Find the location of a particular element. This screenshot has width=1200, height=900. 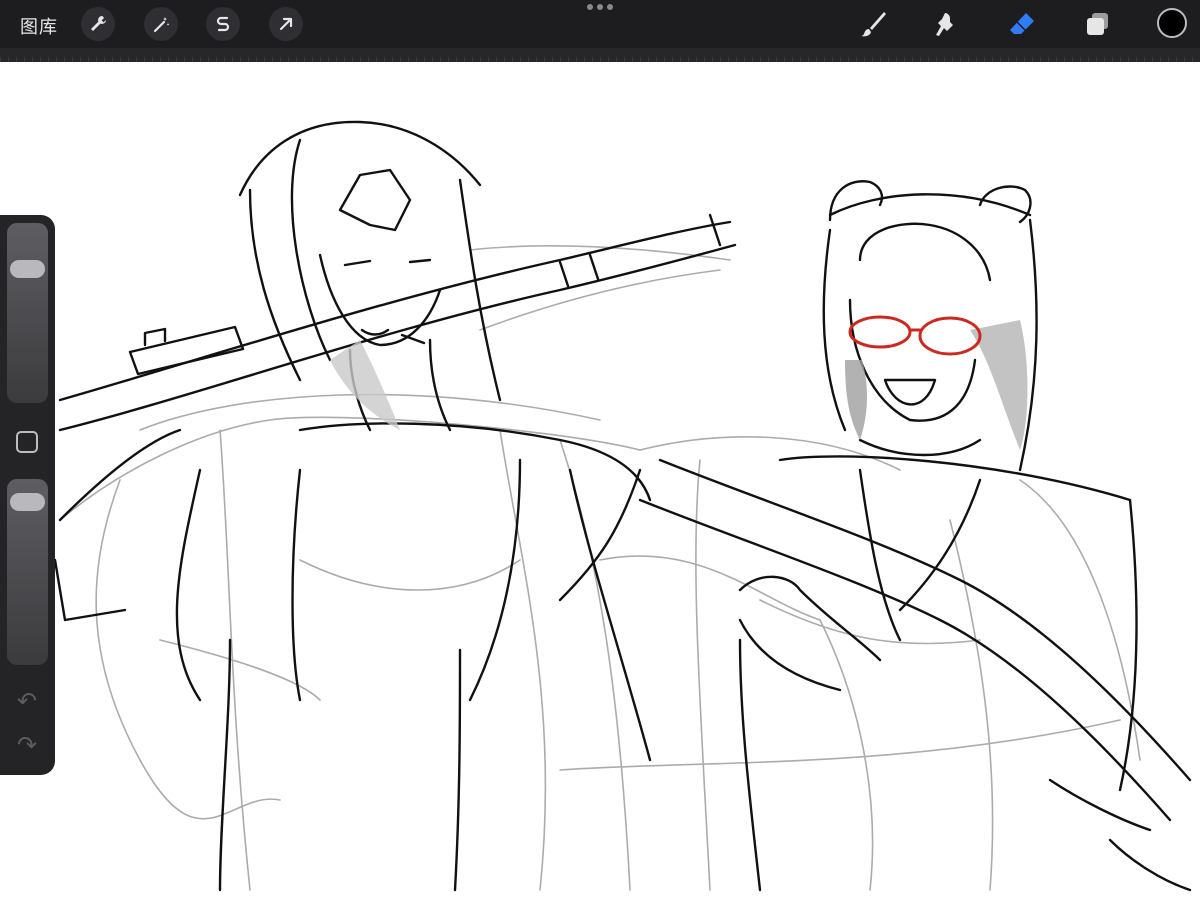

modify-button is located at coordinates (27, 442).